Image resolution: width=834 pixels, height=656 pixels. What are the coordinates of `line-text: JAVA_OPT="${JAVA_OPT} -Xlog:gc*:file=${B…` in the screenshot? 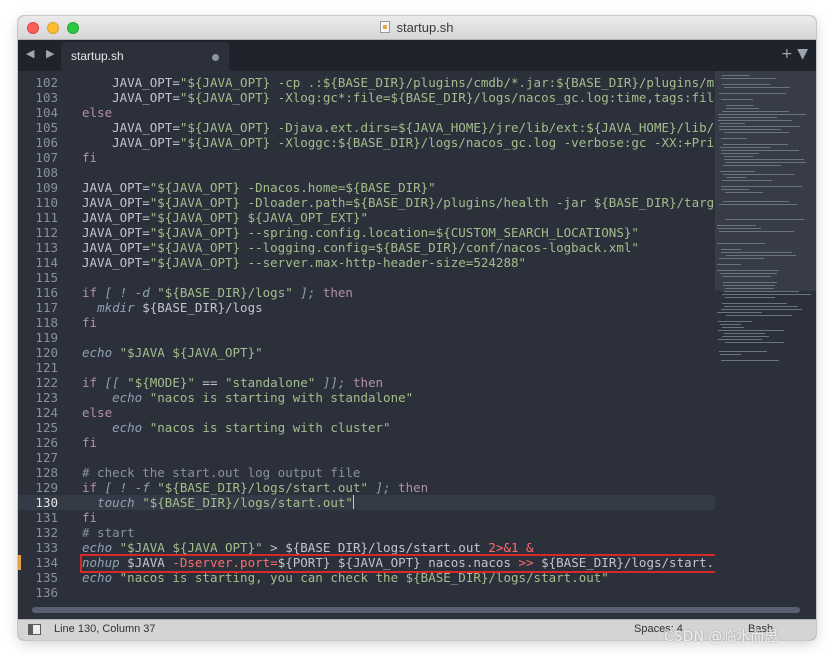 It's located at (400, 97).